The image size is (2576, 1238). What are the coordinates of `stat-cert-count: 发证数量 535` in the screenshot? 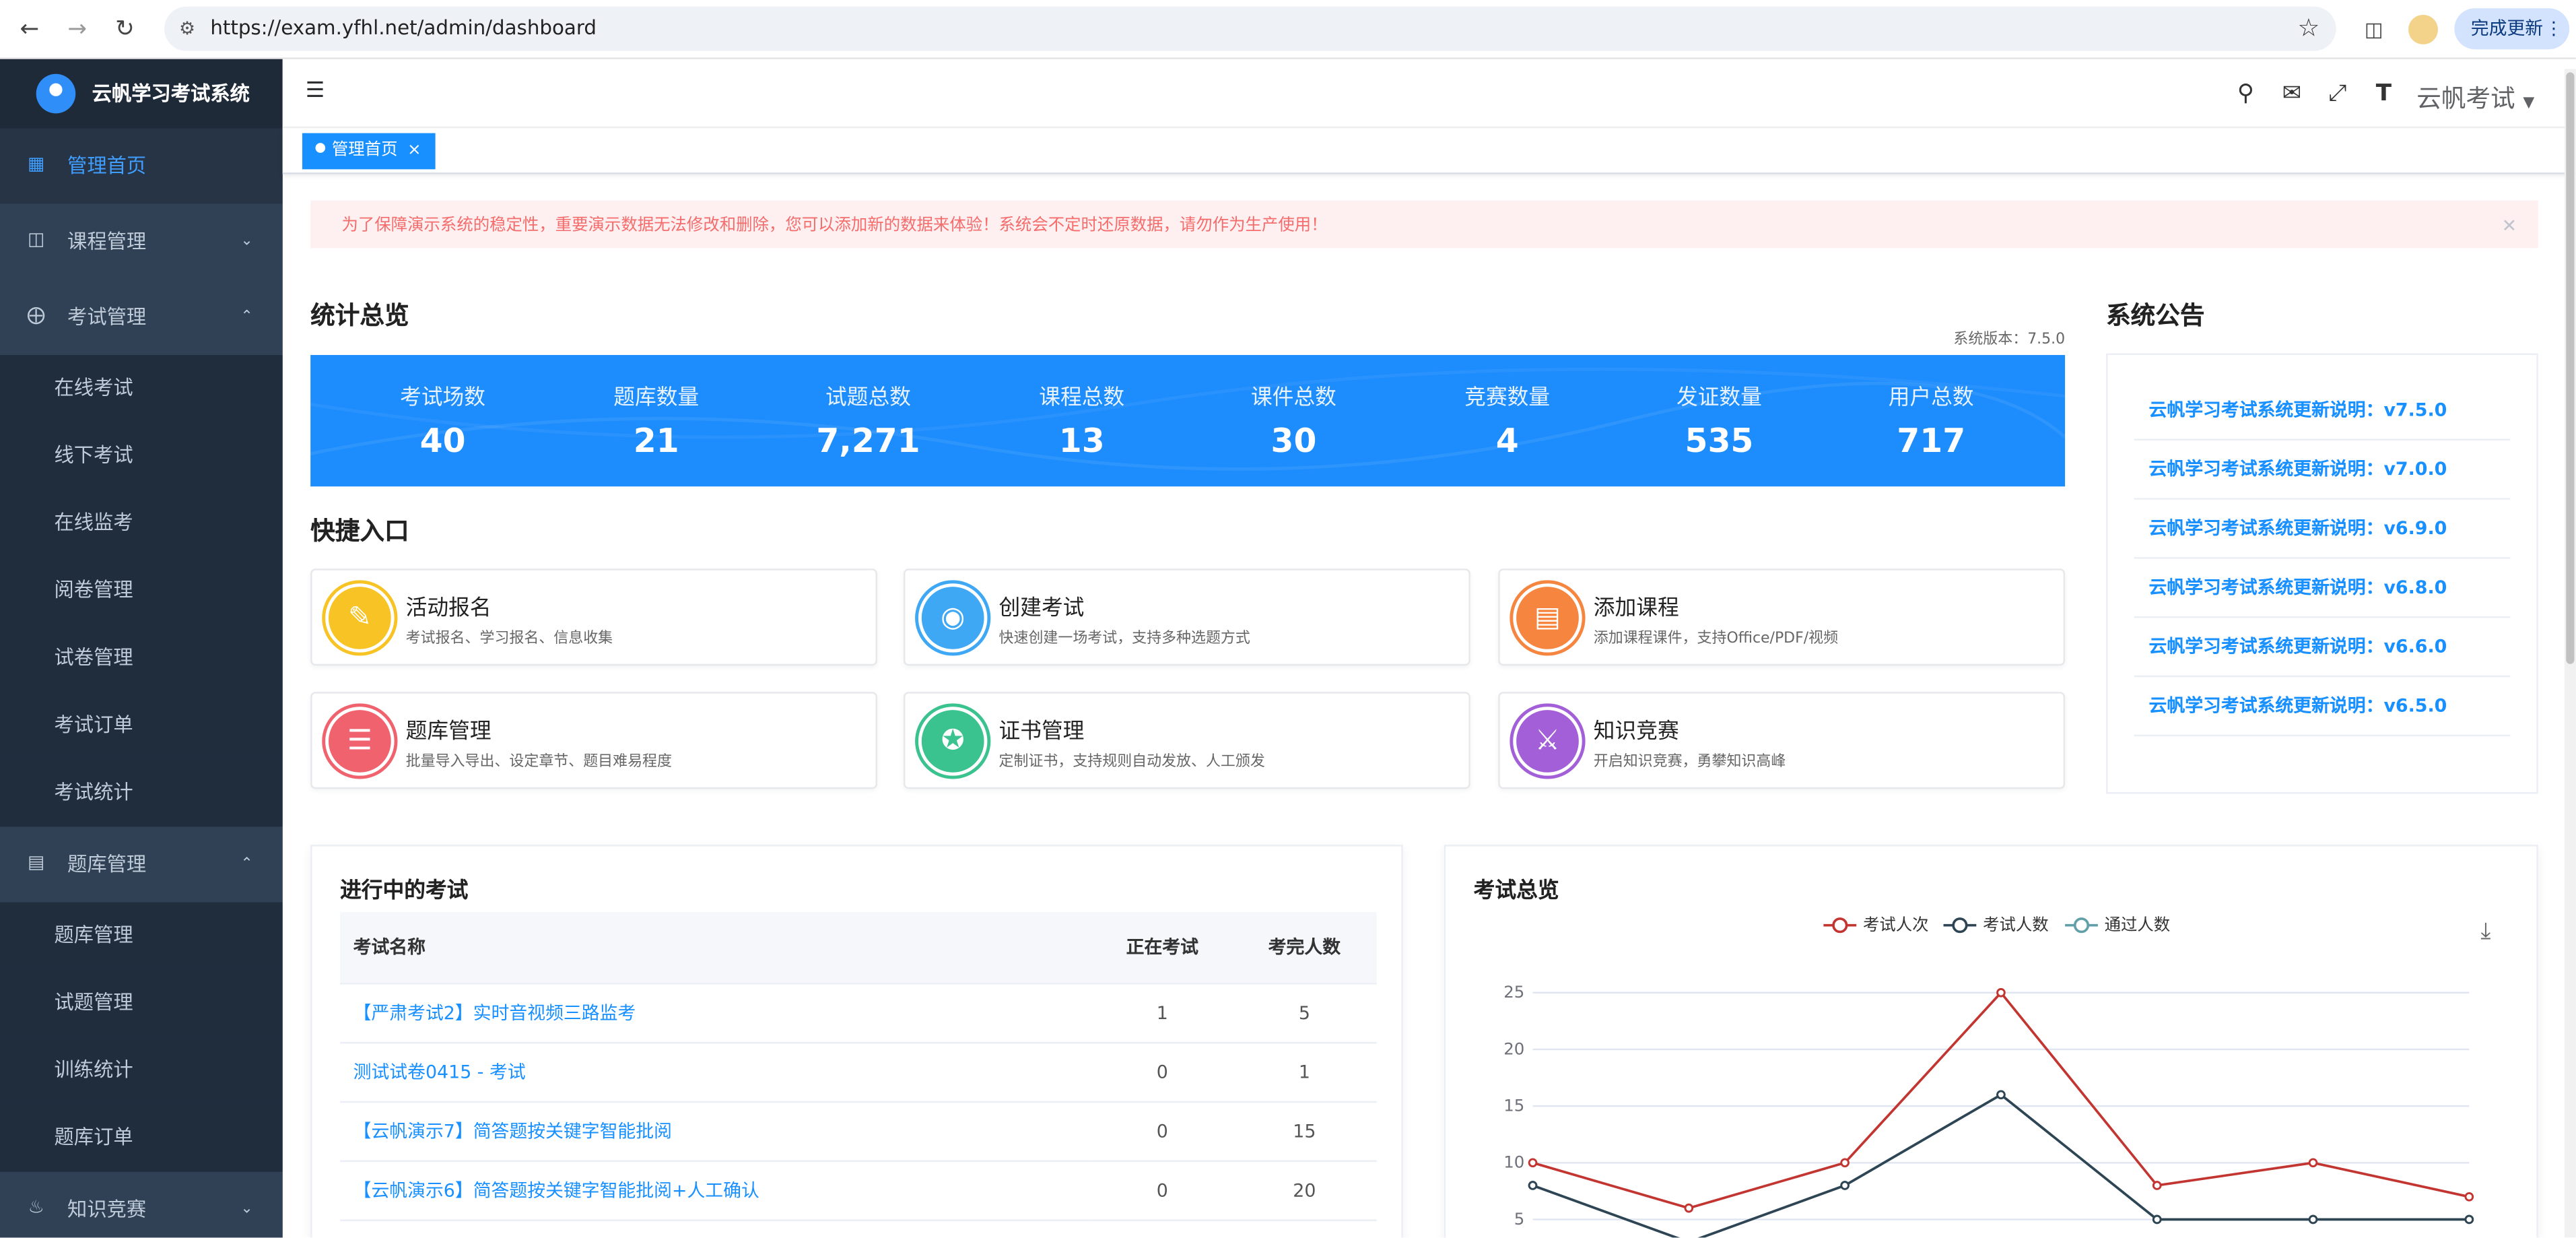 It's located at (1720, 420).